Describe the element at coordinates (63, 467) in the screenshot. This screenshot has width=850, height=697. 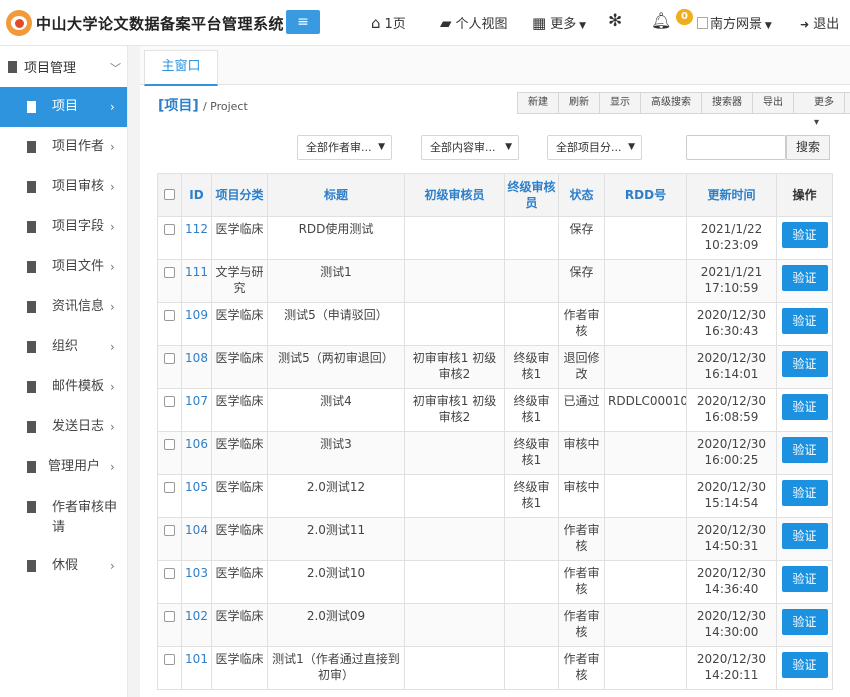
I see `sidebar-item-admin-users: 管理用户 ›` at that location.